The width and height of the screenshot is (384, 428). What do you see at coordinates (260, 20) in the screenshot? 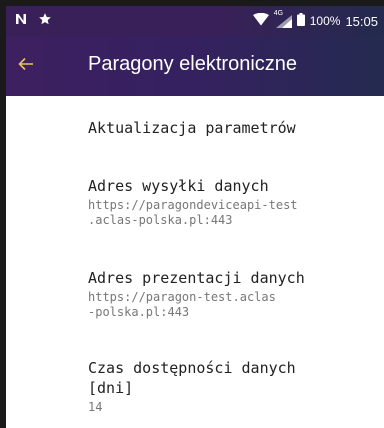
I see `wifi-icon` at bounding box center [260, 20].